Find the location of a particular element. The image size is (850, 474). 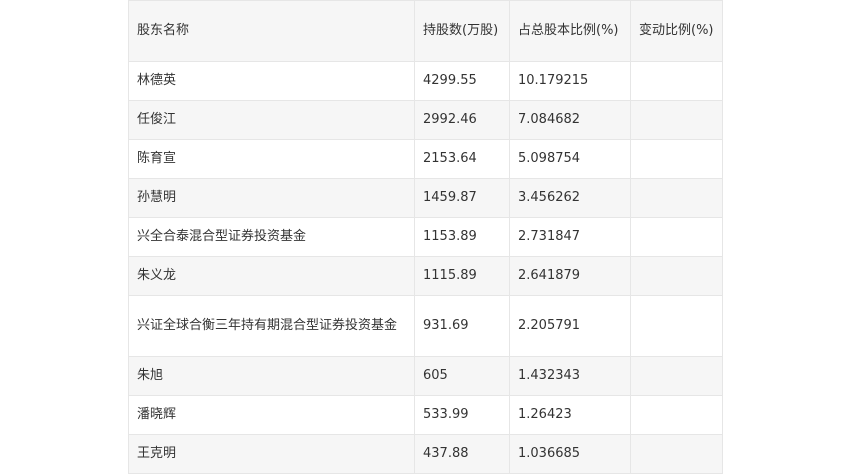

table-row: 朱义龙 1115.89 2.641879 is located at coordinates (425, 276).